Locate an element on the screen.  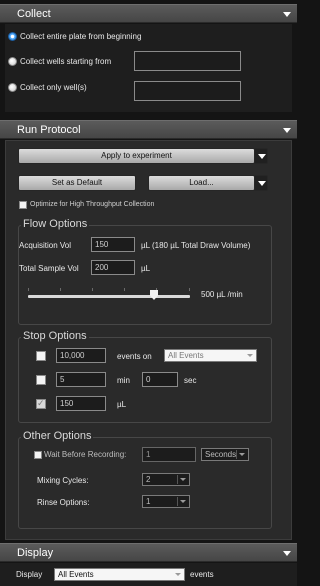
stop-events-select: All Events is located at coordinates (210, 355).